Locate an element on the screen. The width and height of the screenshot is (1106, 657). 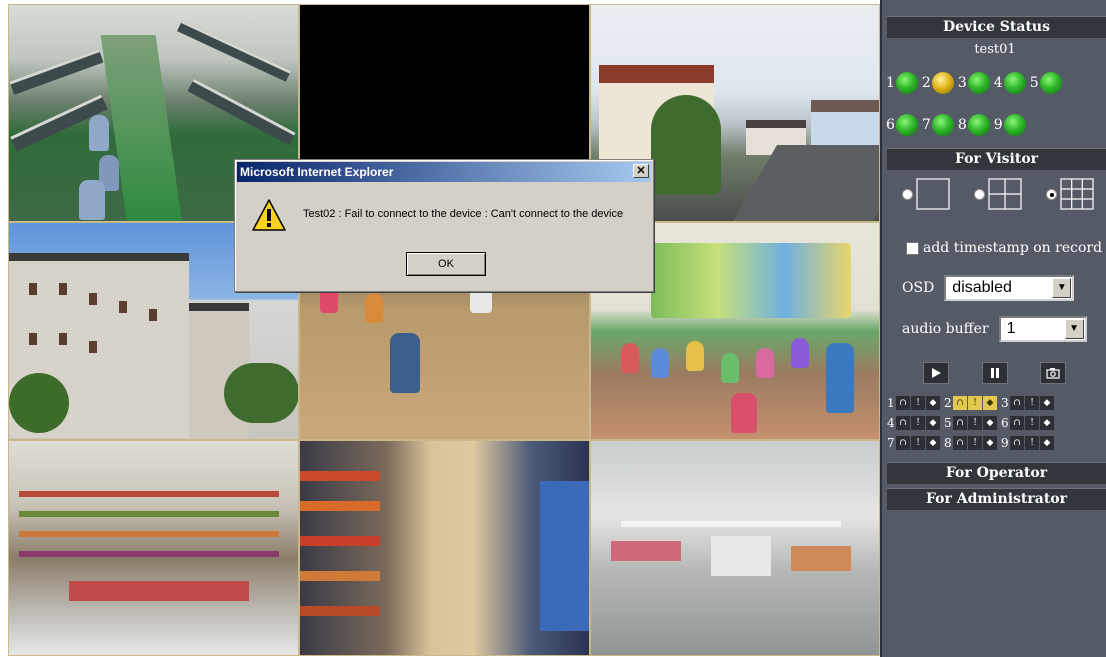
status-led-yellow-icon is located at coordinates (942, 83).